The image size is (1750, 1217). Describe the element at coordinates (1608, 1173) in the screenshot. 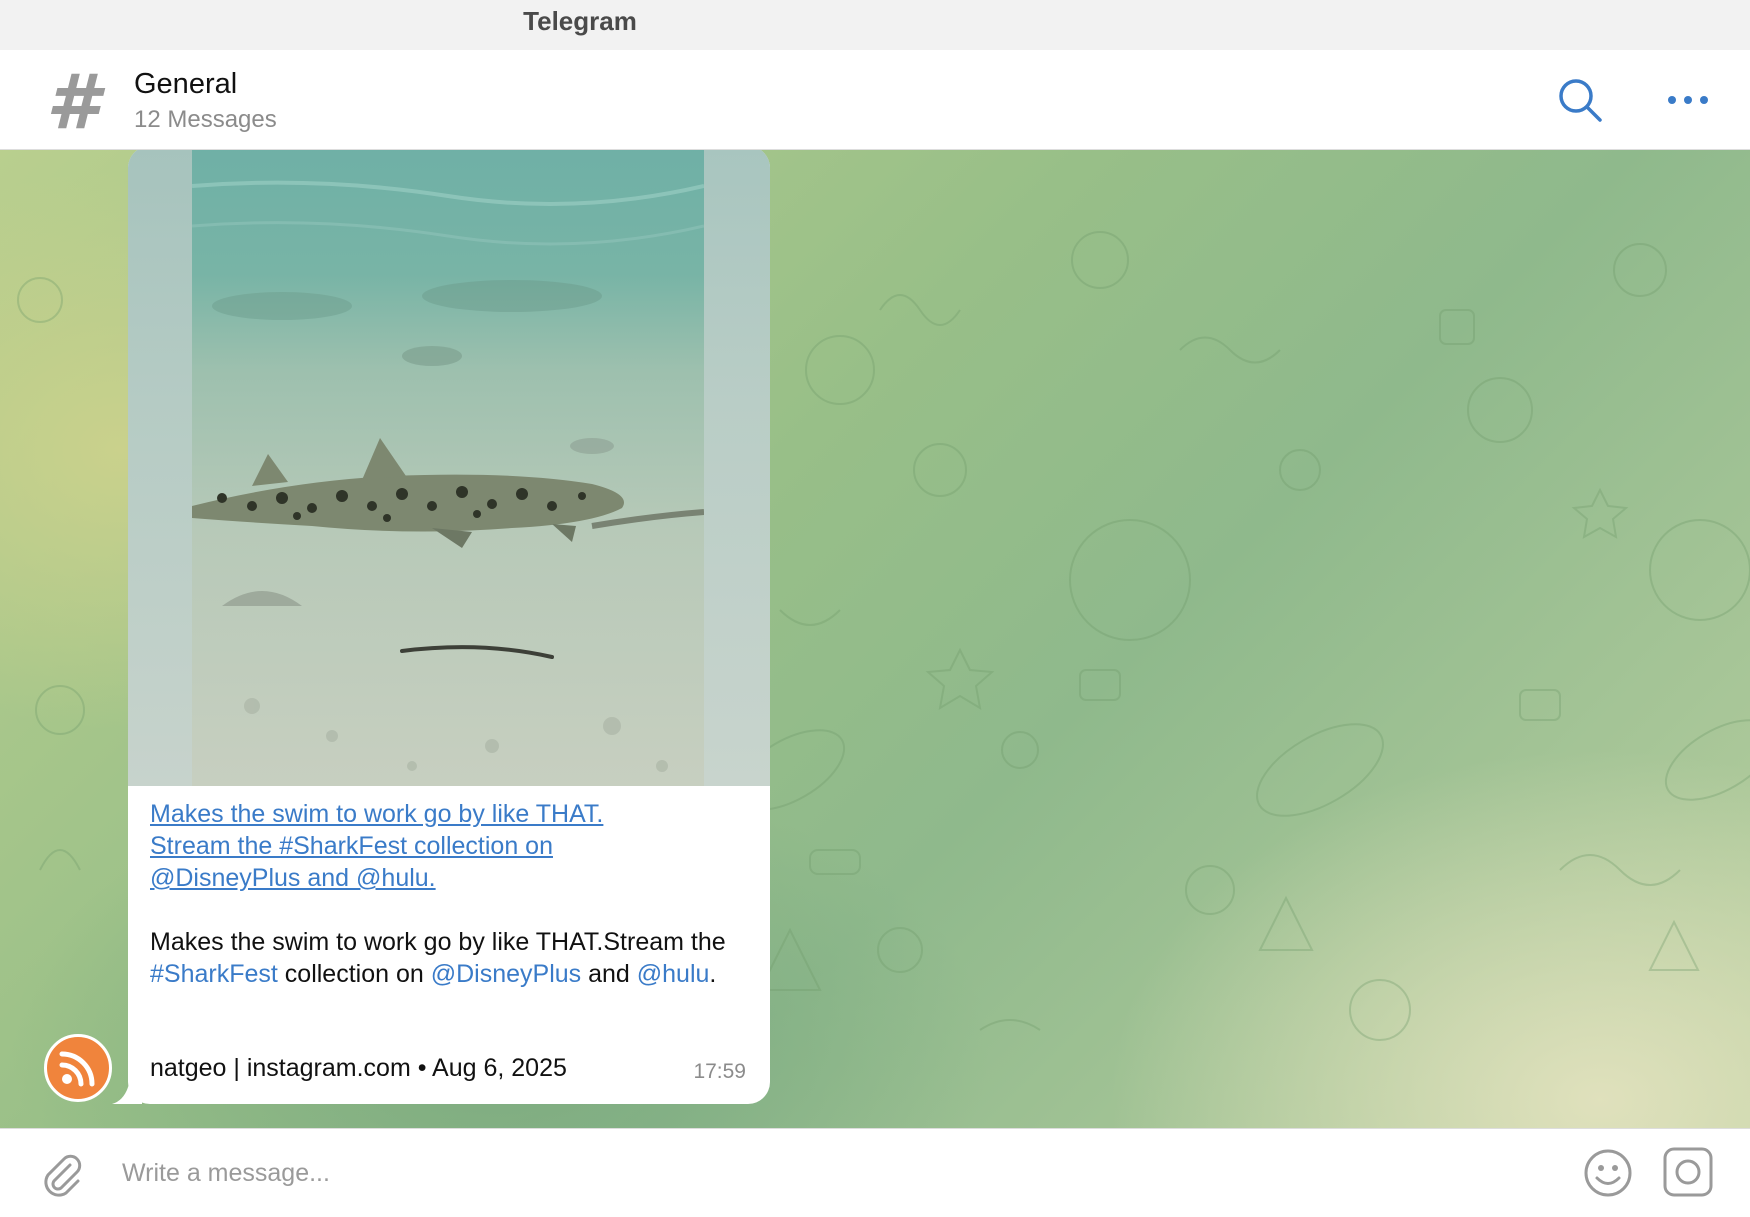

I see `emoji-icon` at that location.